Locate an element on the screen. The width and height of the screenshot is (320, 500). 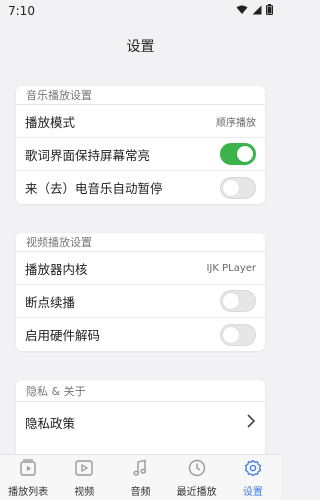
privacy-policy-label: 隐私政策 is located at coordinates (50, 423).